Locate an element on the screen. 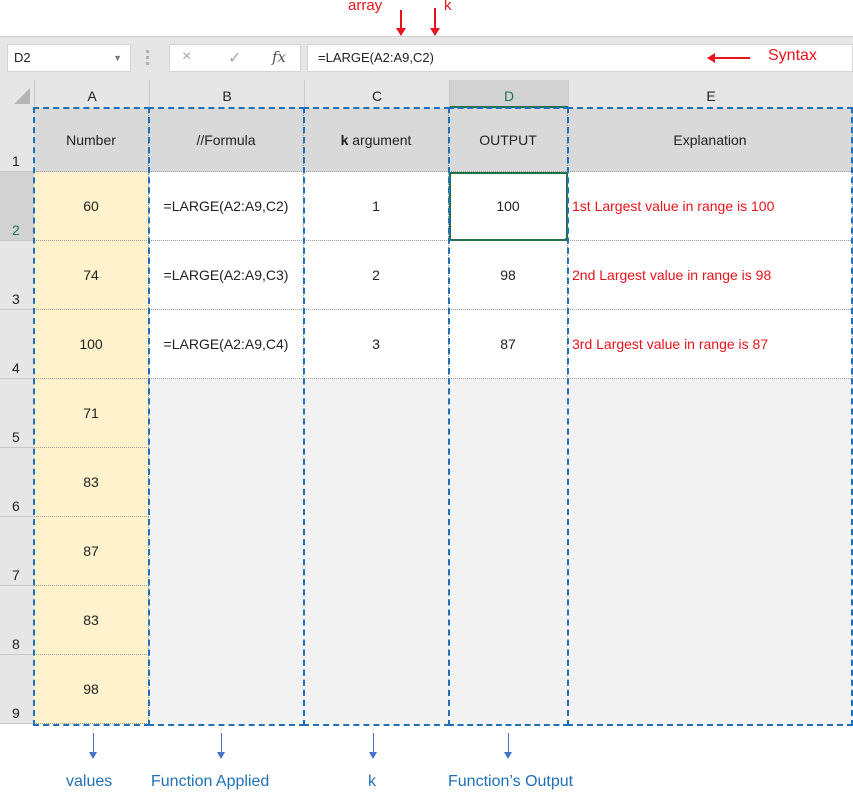 This screenshot has width=853, height=803. row-header-1: 1 is located at coordinates (17, 140).